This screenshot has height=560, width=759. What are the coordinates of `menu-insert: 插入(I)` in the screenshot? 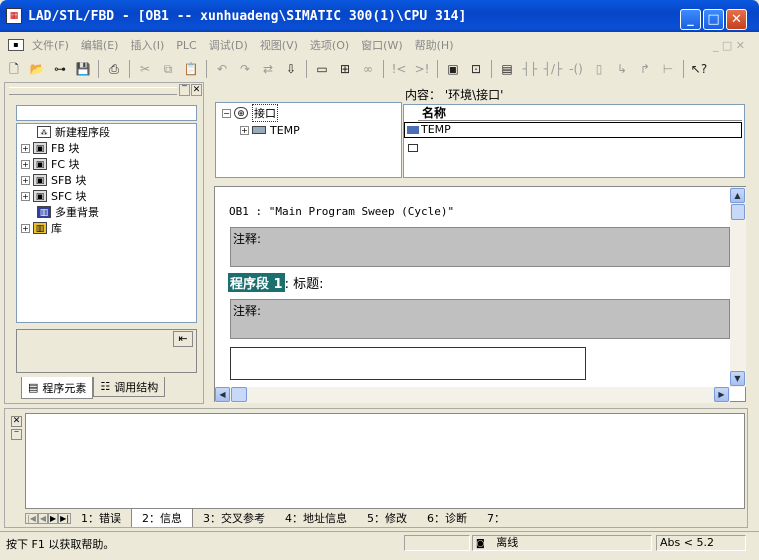 It's located at (147, 45).